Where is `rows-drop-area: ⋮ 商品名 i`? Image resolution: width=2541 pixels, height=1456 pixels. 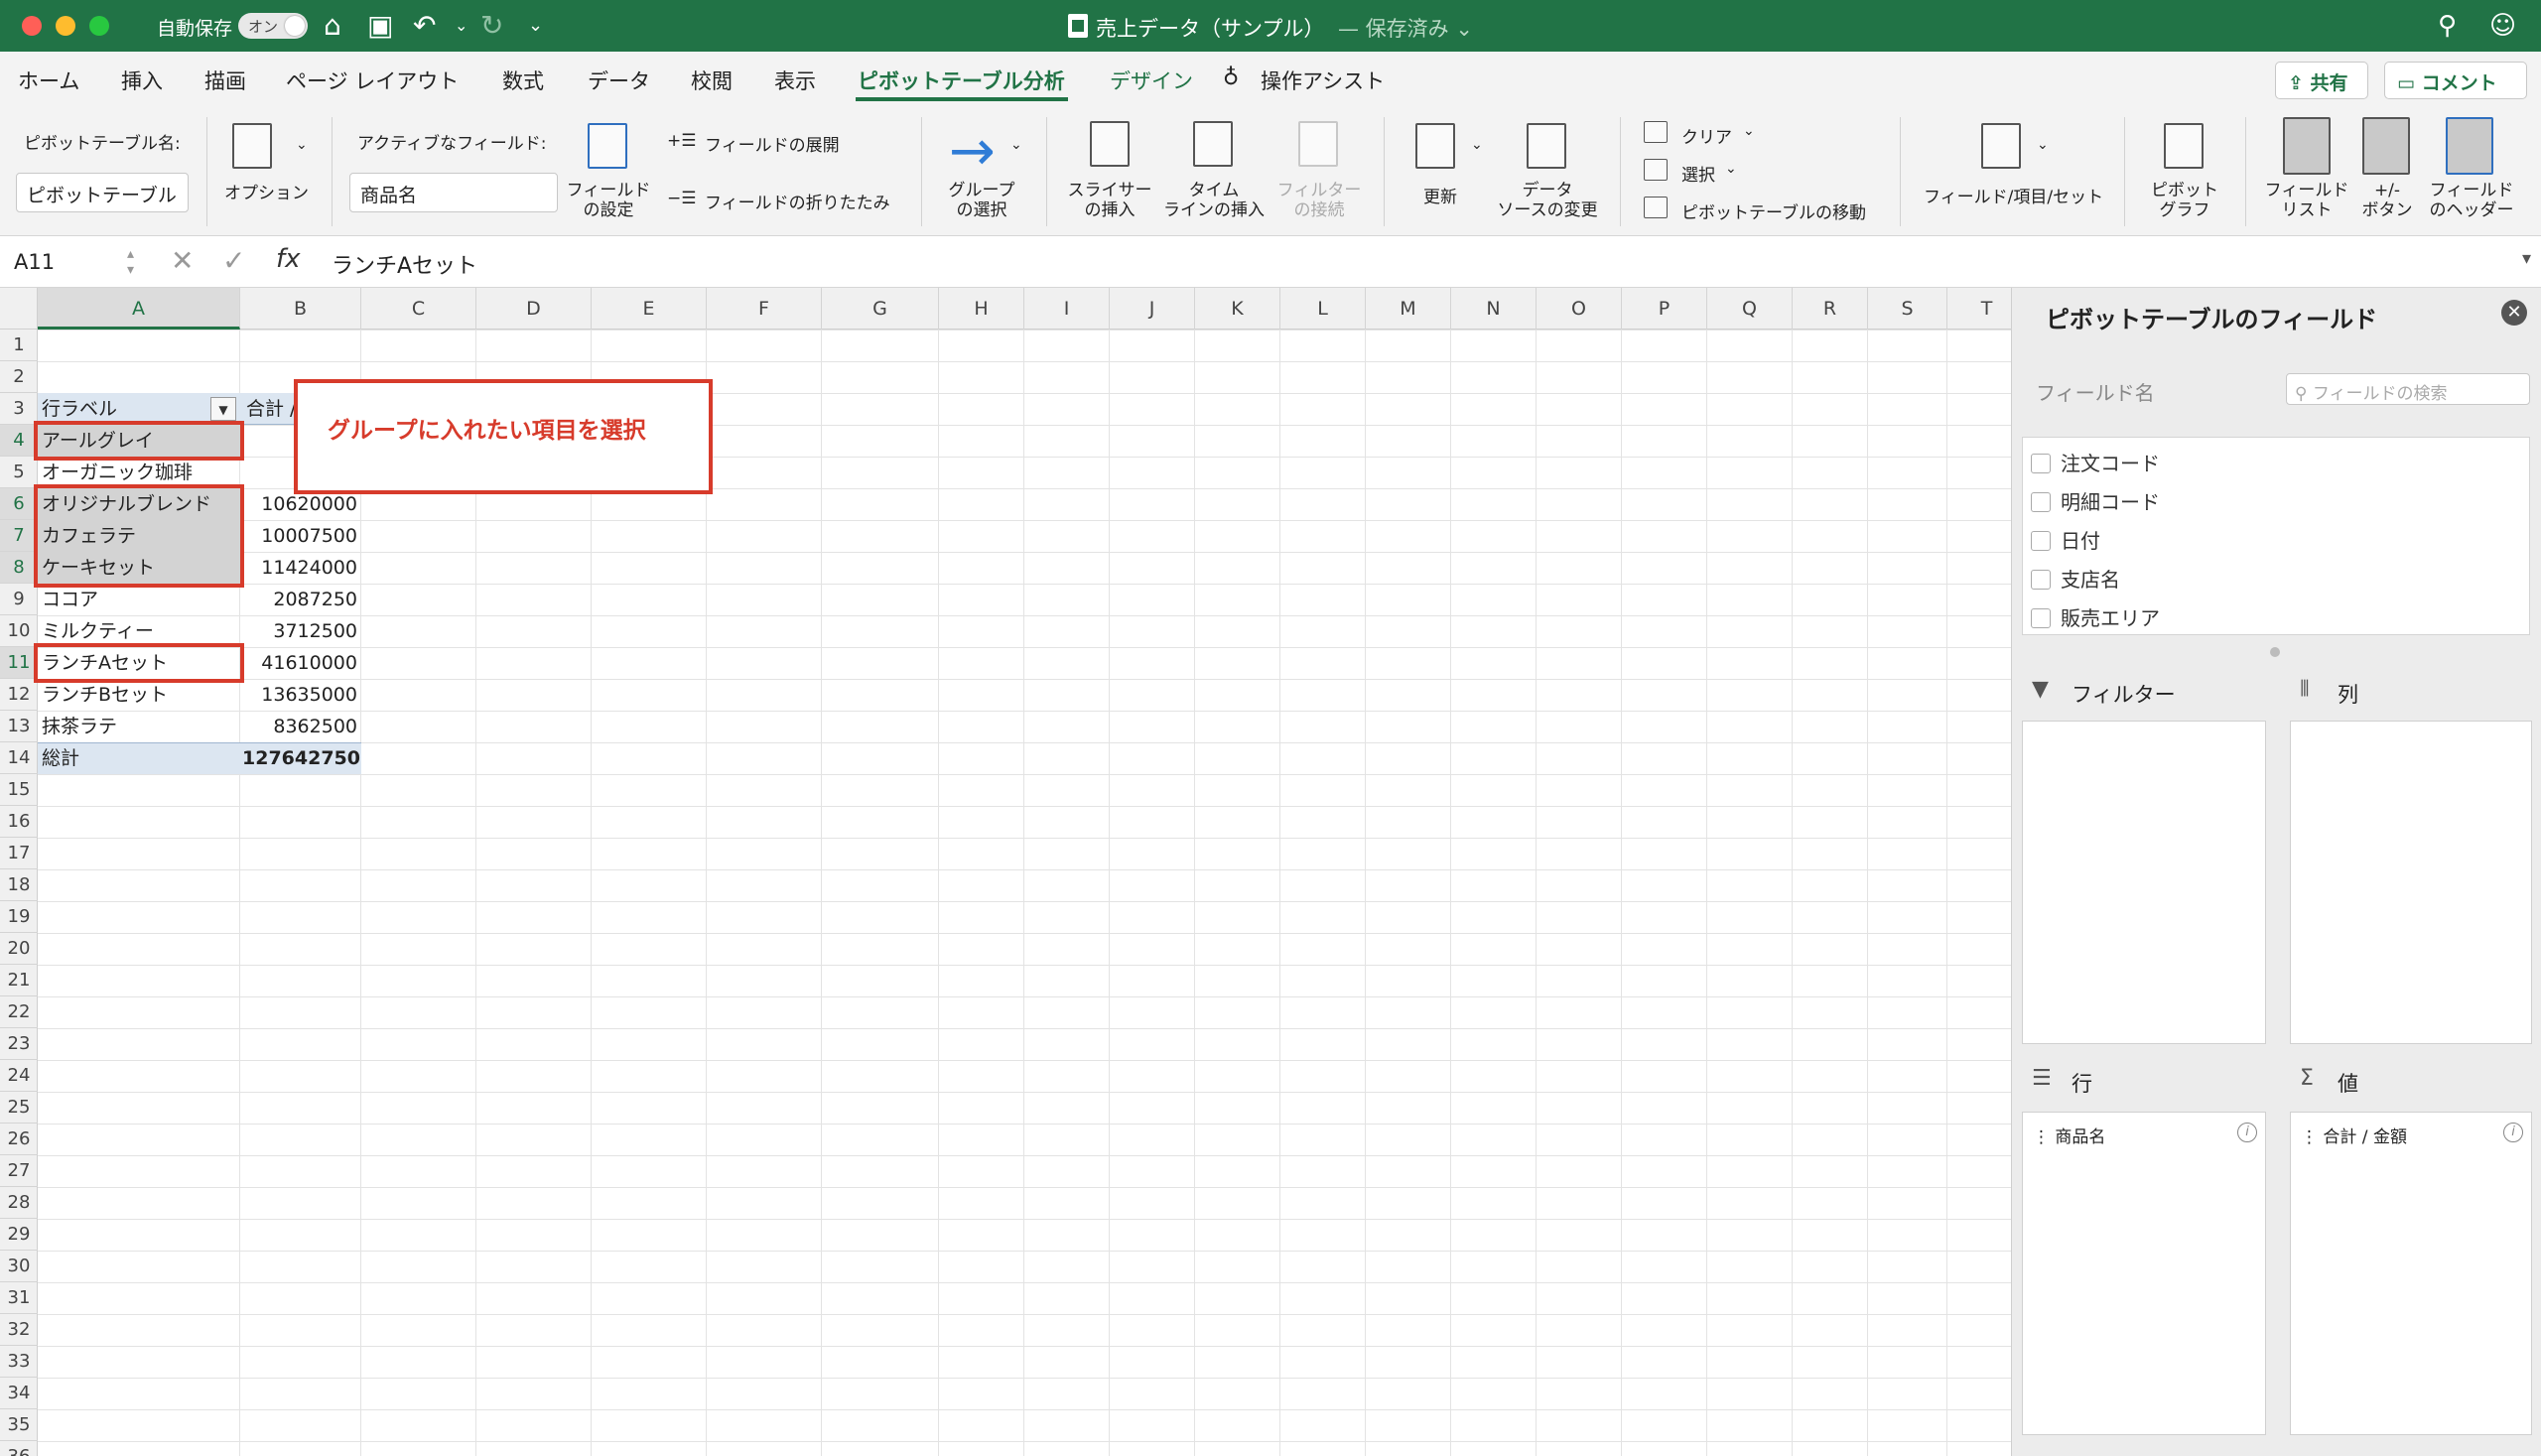 rows-drop-area: ⋮ 商品名 i is located at coordinates (2144, 1273).